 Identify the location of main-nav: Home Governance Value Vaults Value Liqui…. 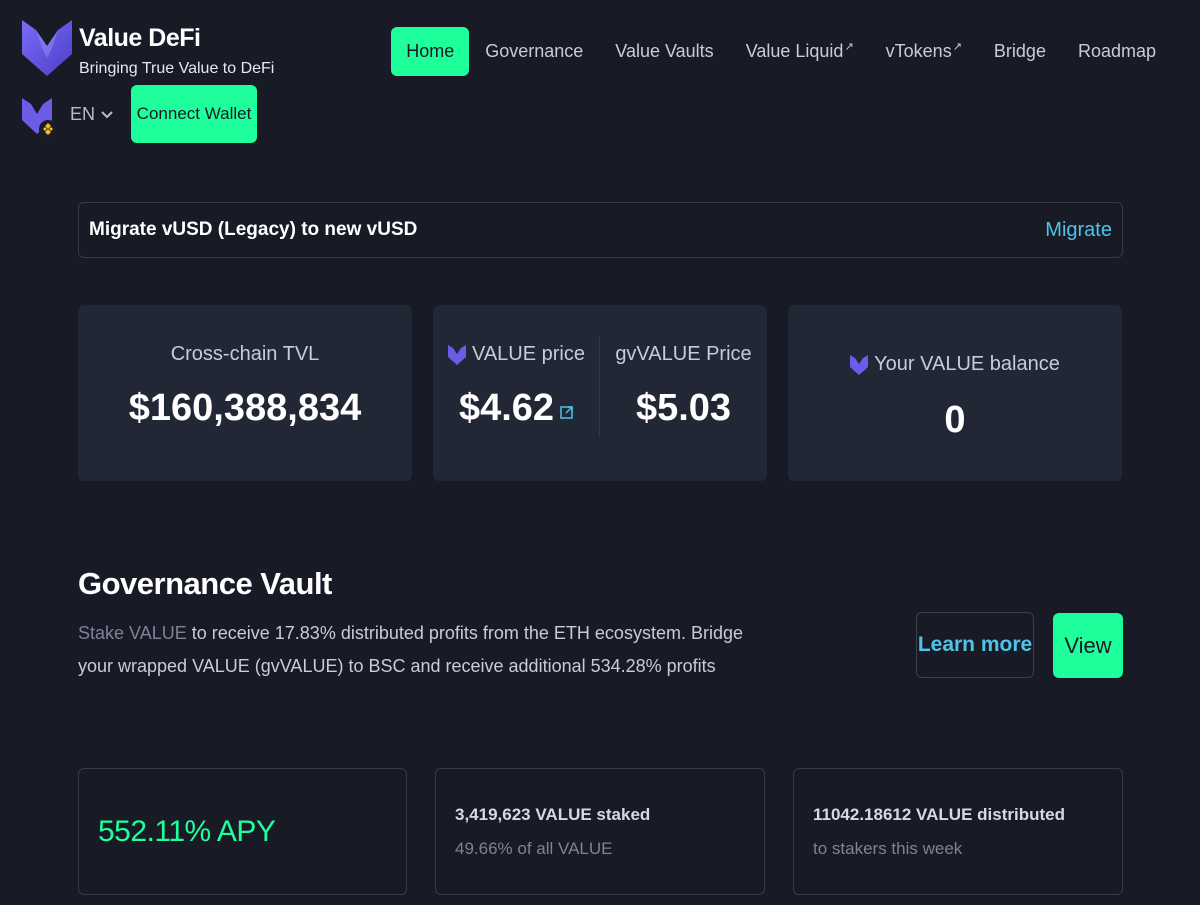
(781, 51).